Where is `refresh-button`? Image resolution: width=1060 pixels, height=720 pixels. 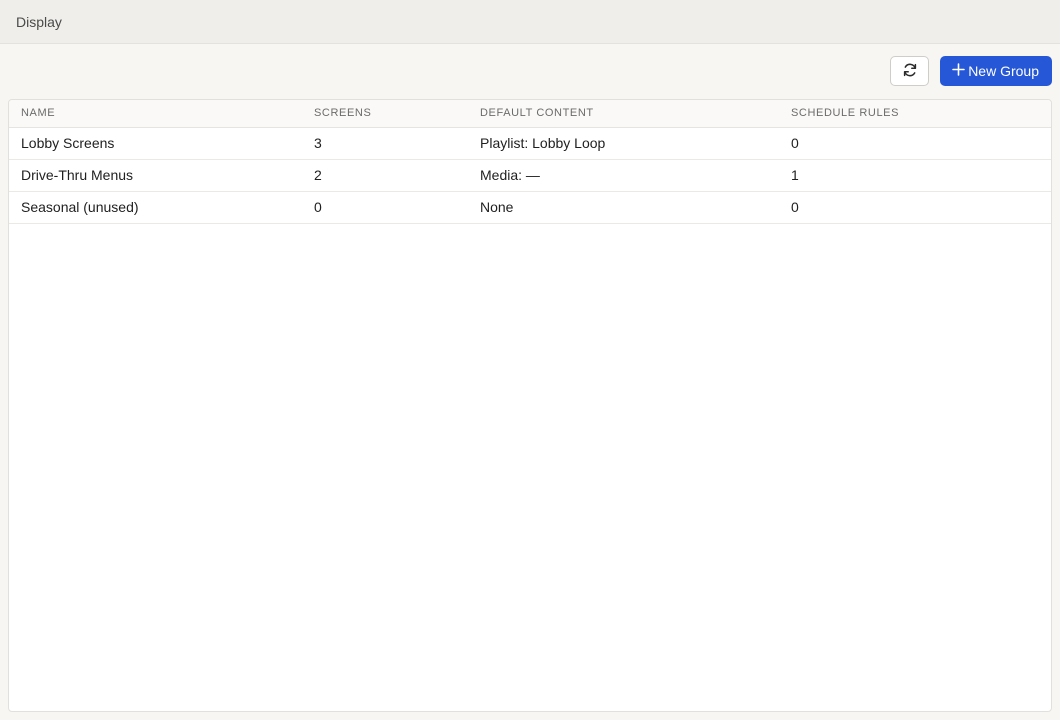 refresh-button is located at coordinates (910, 71).